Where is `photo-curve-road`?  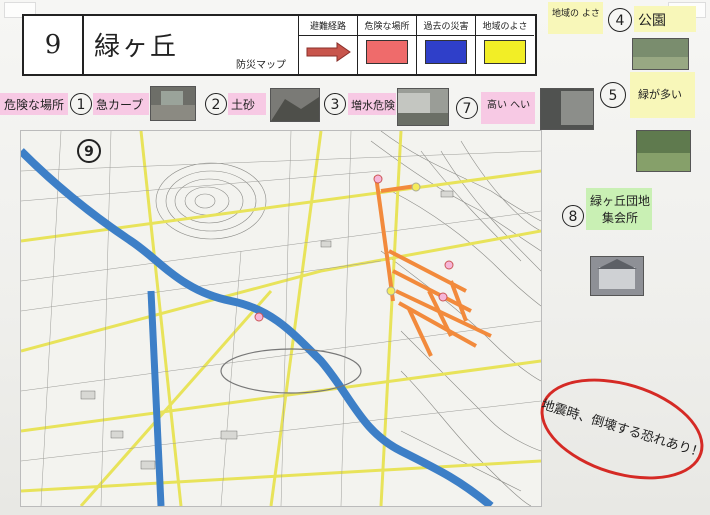 photo-curve-road is located at coordinates (173, 103).